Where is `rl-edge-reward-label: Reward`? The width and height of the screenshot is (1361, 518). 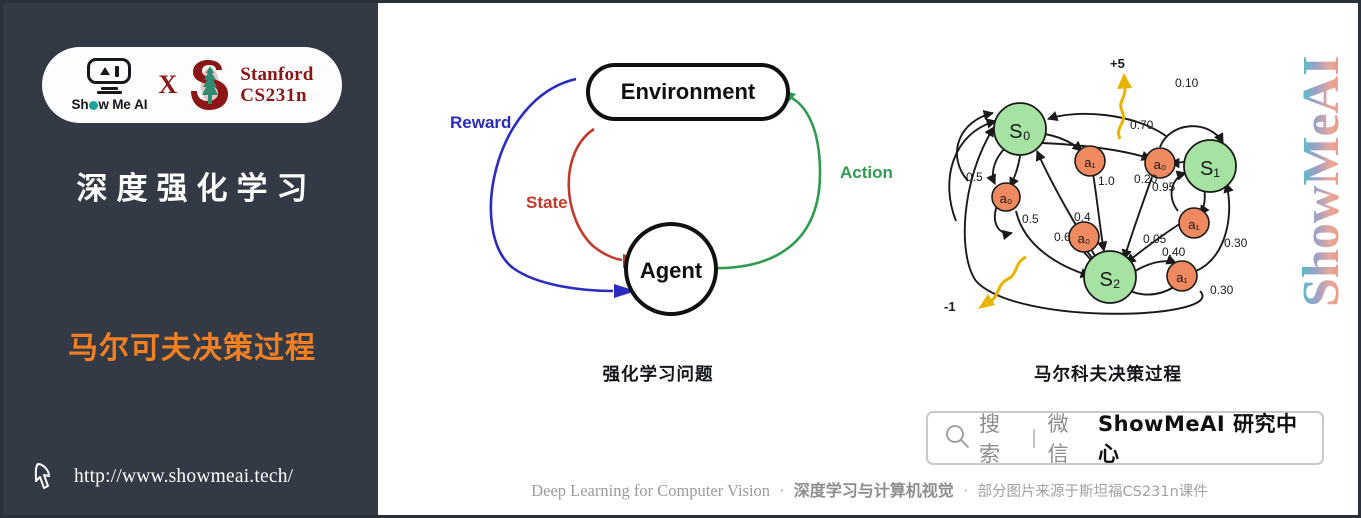
rl-edge-reward-label: Reward is located at coordinates (480, 122).